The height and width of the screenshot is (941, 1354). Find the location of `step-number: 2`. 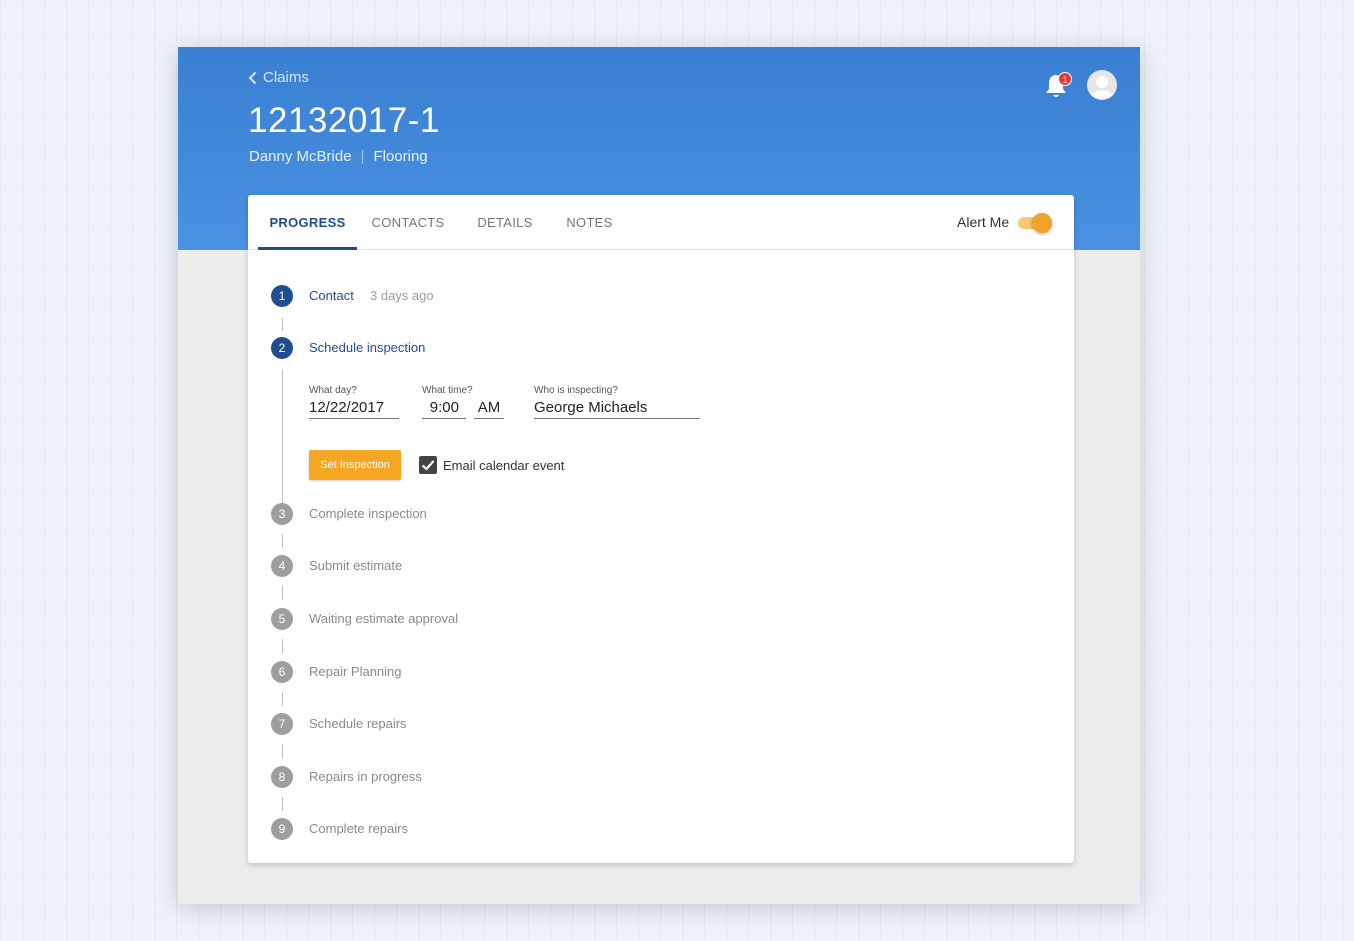

step-number: 2 is located at coordinates (282, 348).